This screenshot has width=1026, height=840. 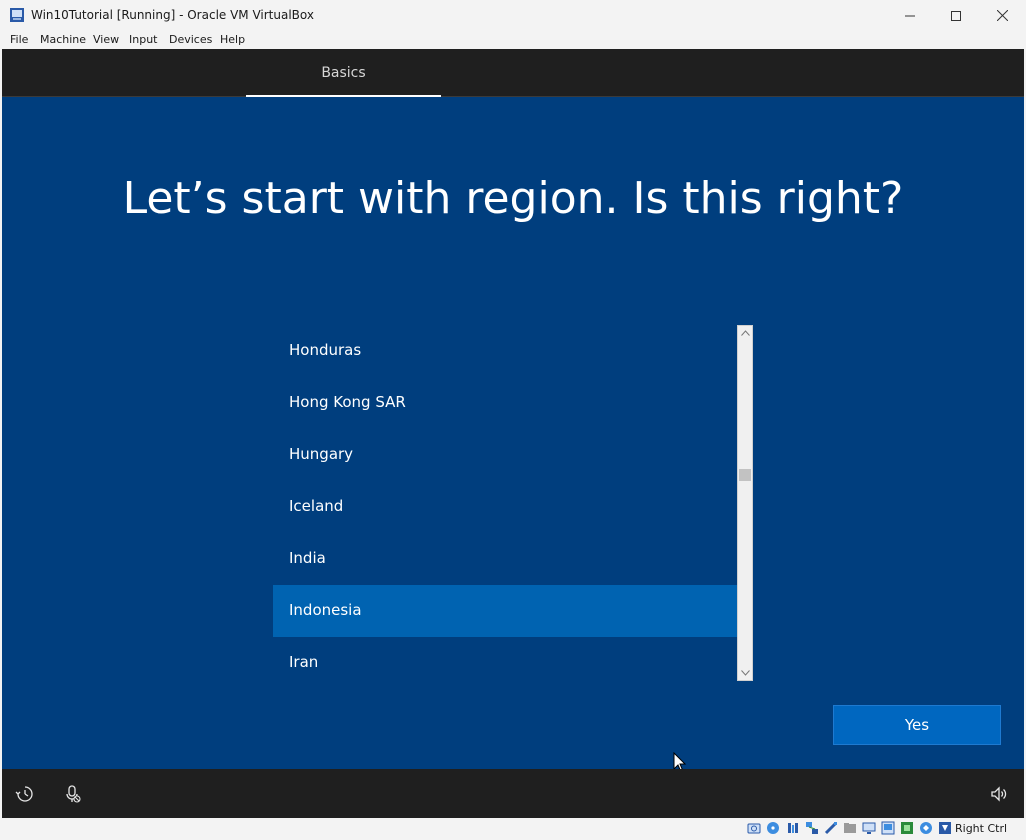 I want to click on minimize-icon, so click(x=910, y=15).